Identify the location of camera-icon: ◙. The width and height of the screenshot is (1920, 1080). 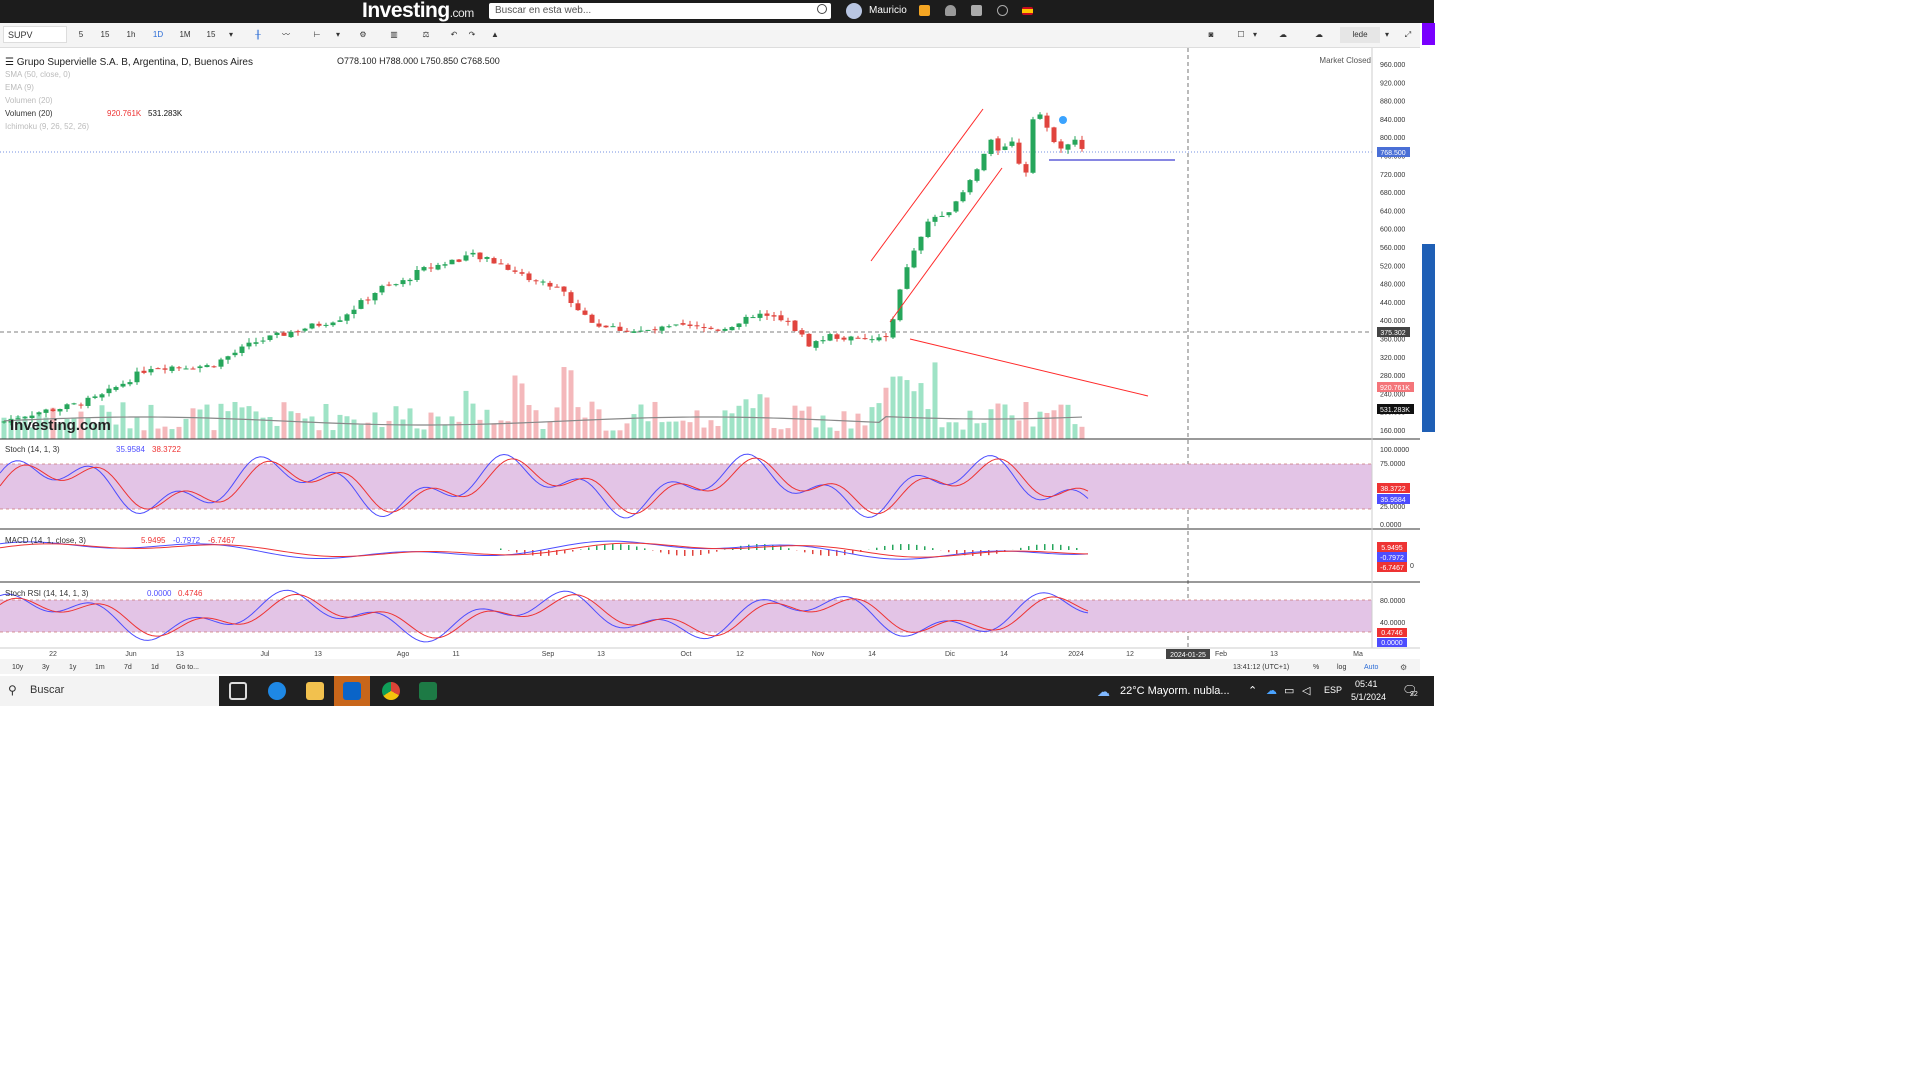
(1211, 35).